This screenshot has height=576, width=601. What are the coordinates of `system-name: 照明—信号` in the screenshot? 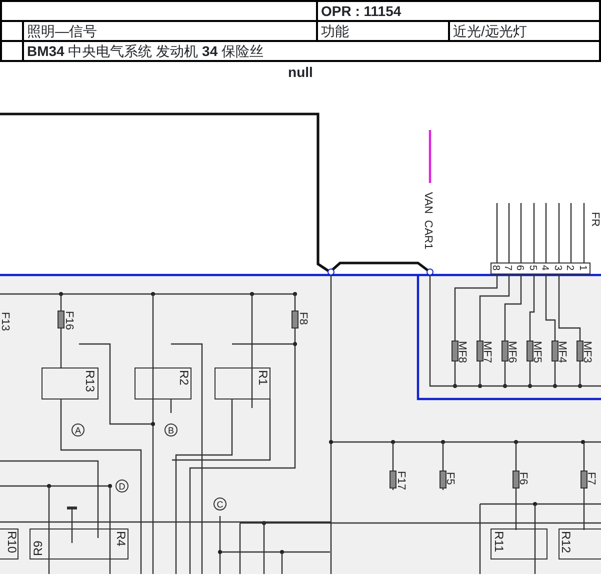 It's located at (170, 31).